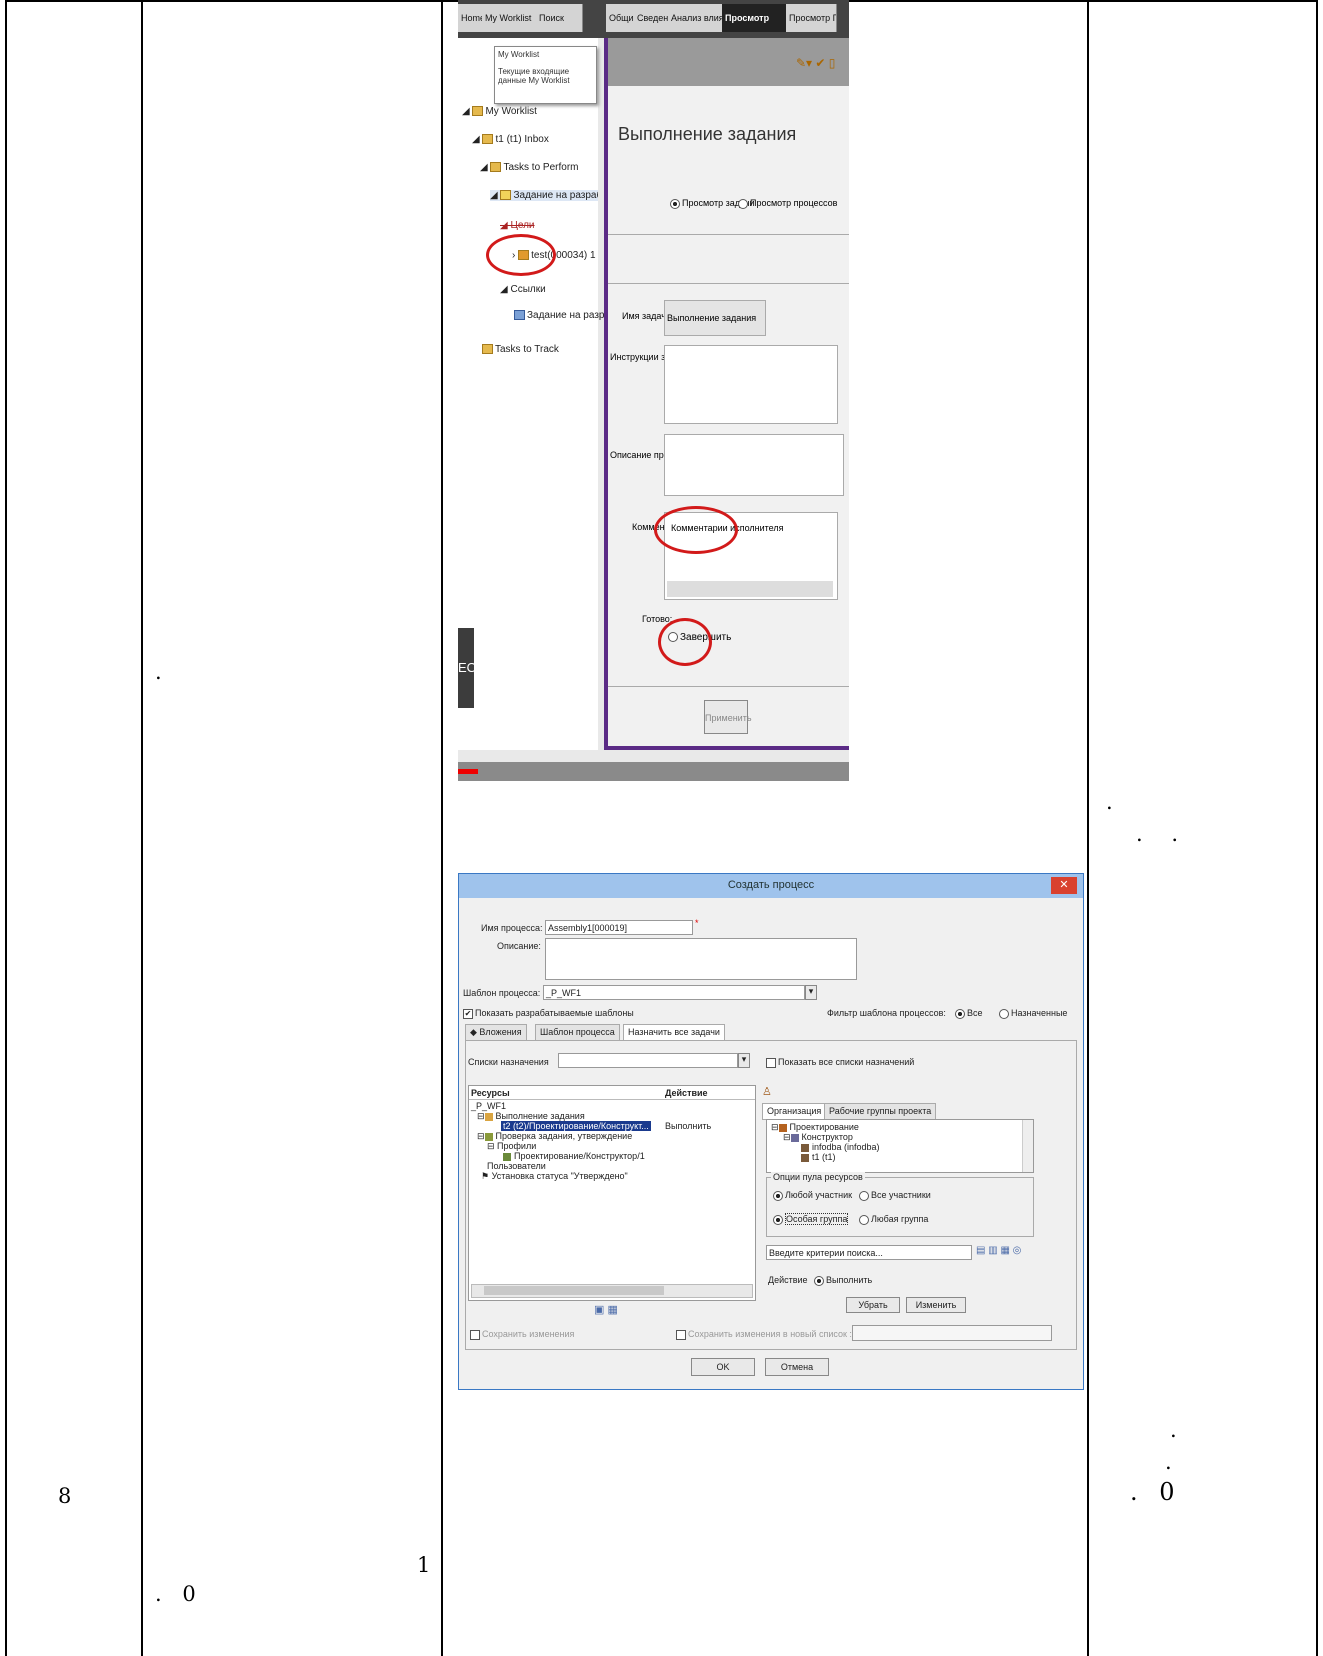 The height and width of the screenshot is (1656, 1323). What do you see at coordinates (1027, 1146) in the screenshot?
I see `org-scrollbar` at bounding box center [1027, 1146].